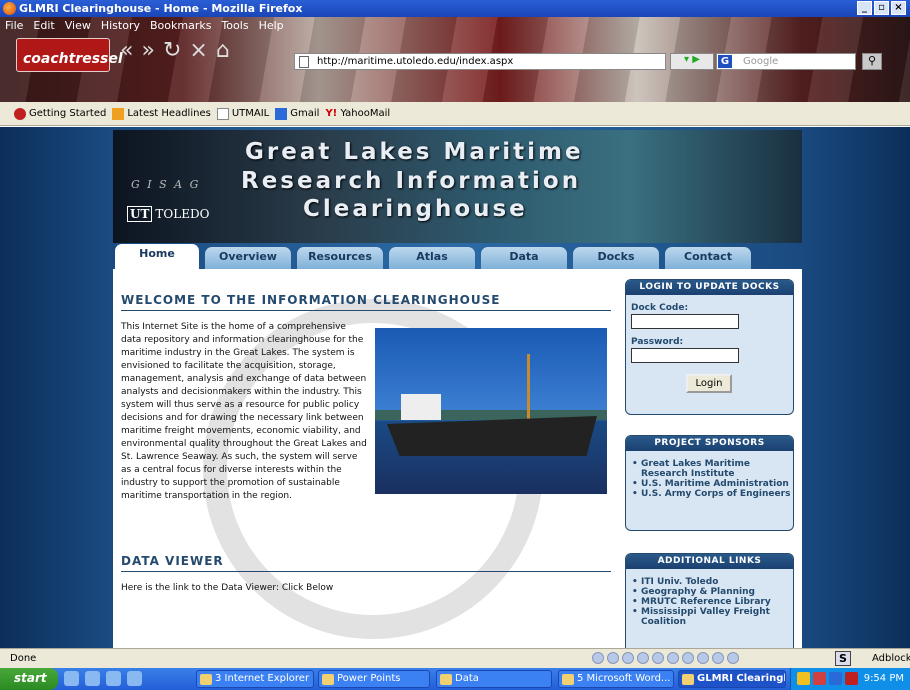  What do you see at coordinates (331, 113) in the screenshot?
I see `yahoo-icon: Y!` at bounding box center [331, 113].